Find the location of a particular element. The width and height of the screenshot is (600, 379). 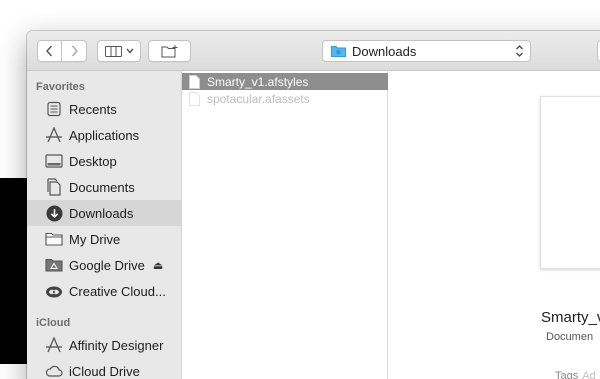

sidebar-item-desktop: Desktop is located at coordinates (104, 161).